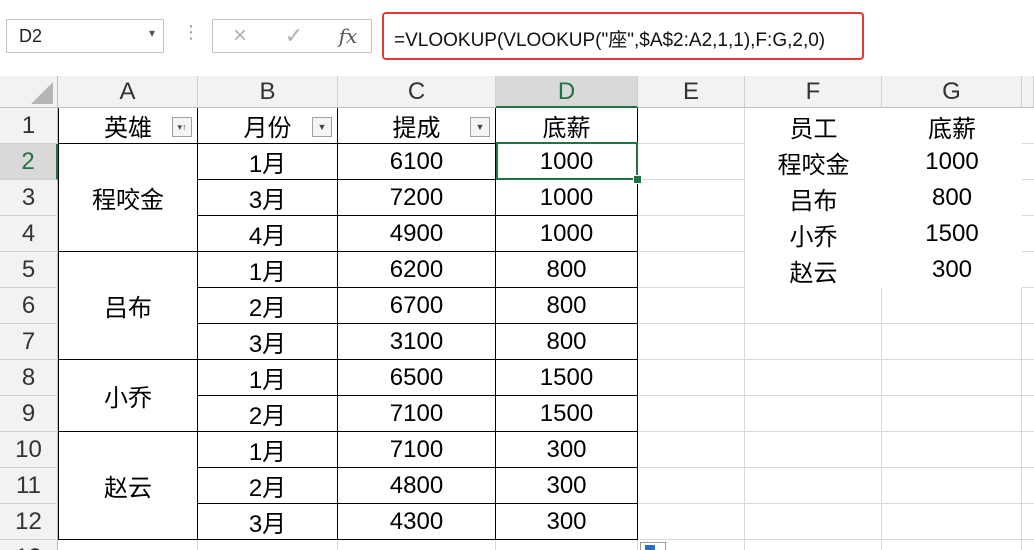 The width and height of the screenshot is (1034, 550). Describe the element at coordinates (29, 486) in the screenshot. I see `row-header-11: 11` at that location.